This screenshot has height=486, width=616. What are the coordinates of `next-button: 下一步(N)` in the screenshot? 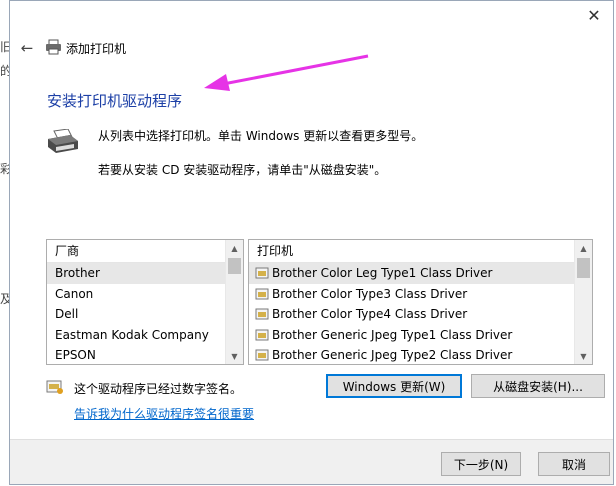 It's located at (481, 464).